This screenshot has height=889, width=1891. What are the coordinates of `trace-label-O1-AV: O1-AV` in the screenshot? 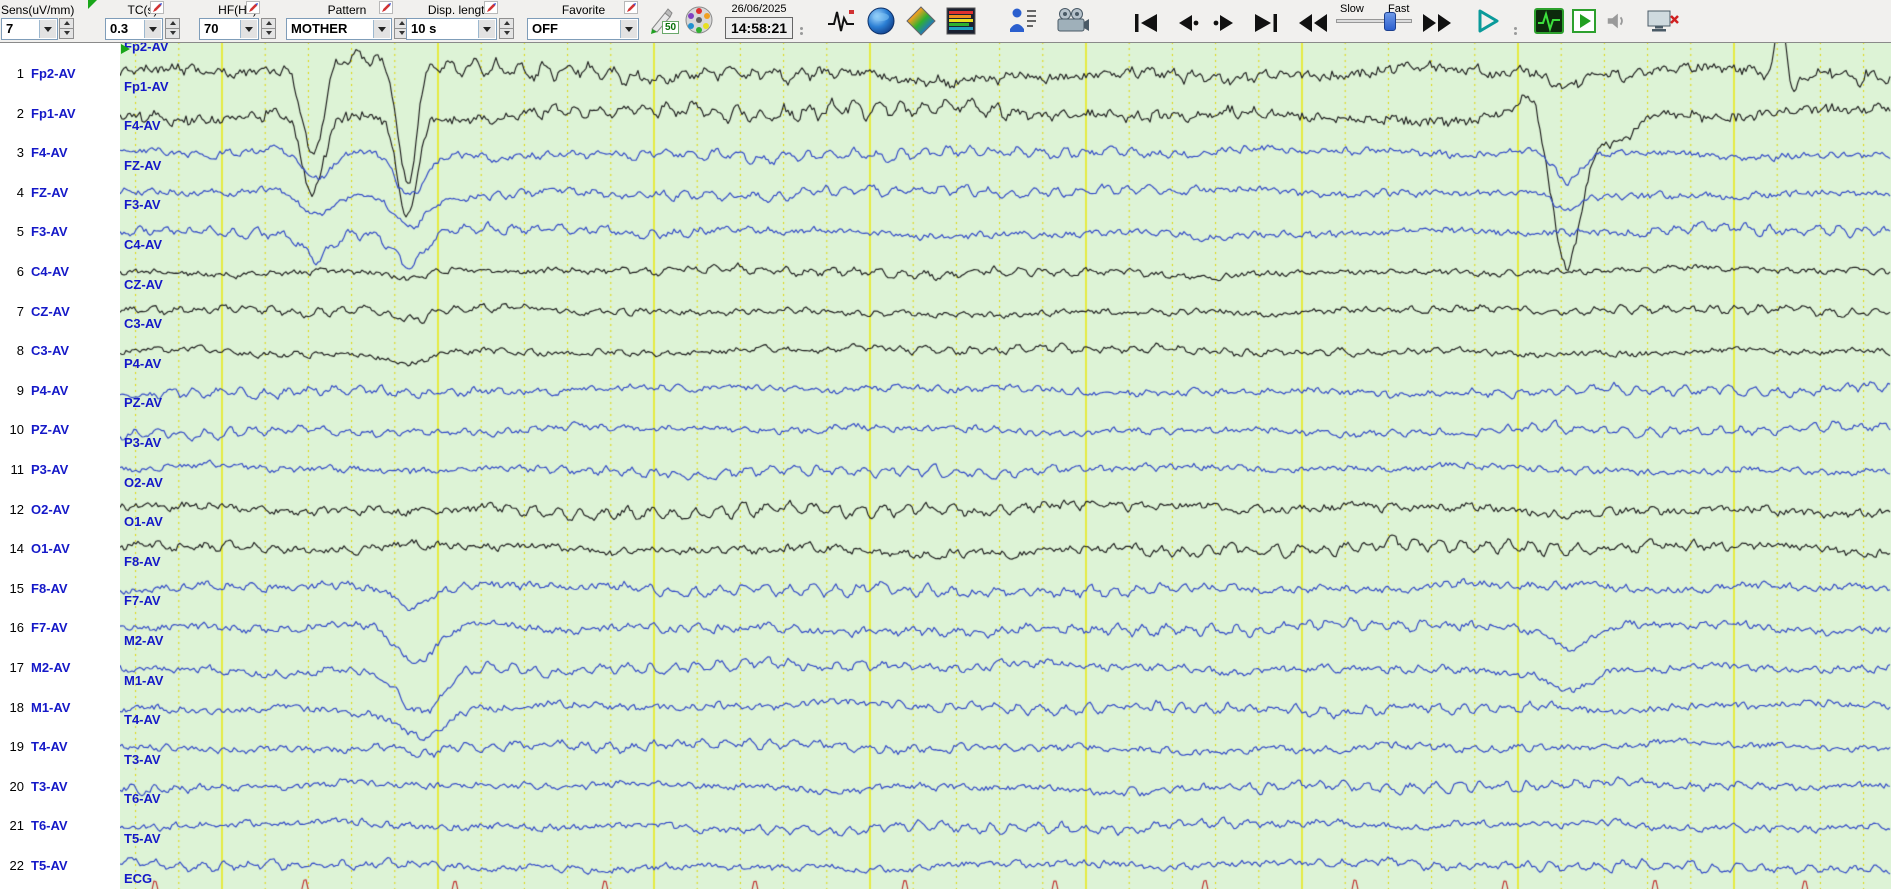 It's located at (143, 521).